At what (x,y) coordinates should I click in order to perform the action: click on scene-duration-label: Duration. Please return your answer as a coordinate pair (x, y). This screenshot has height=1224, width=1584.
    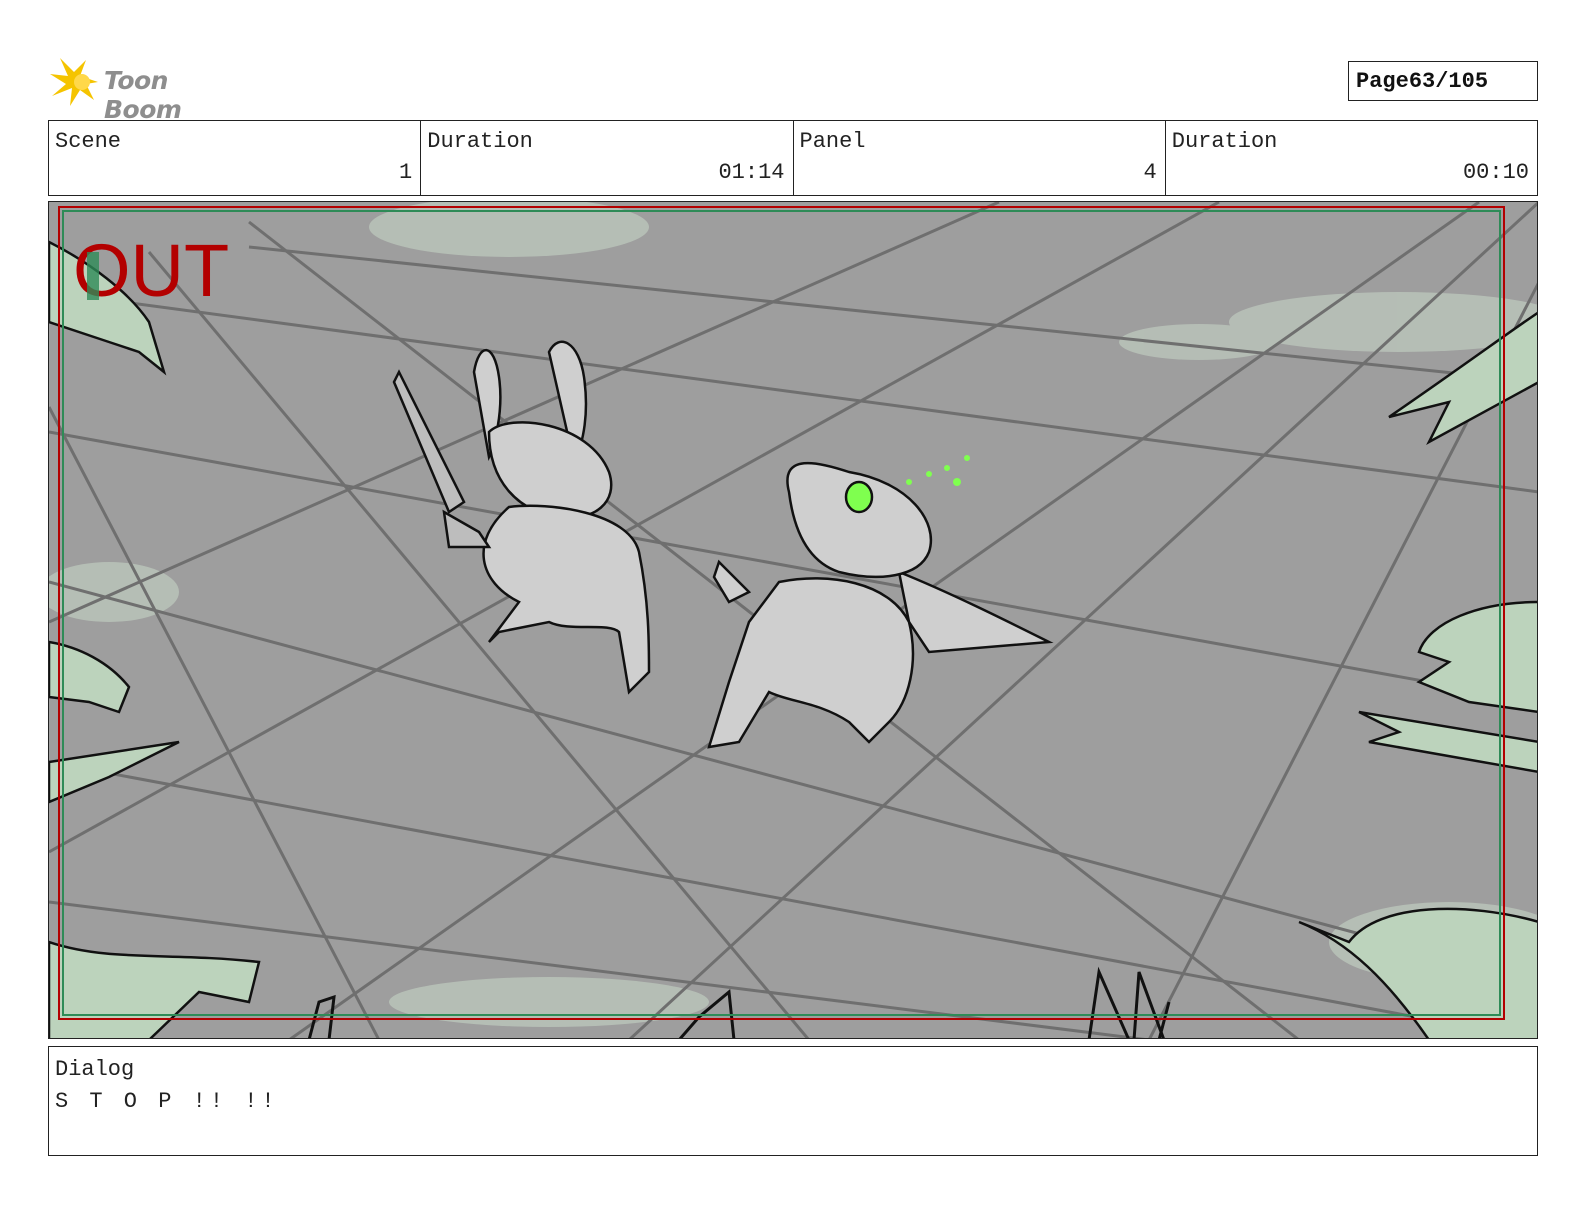
    Looking at the image, I should click on (480, 141).